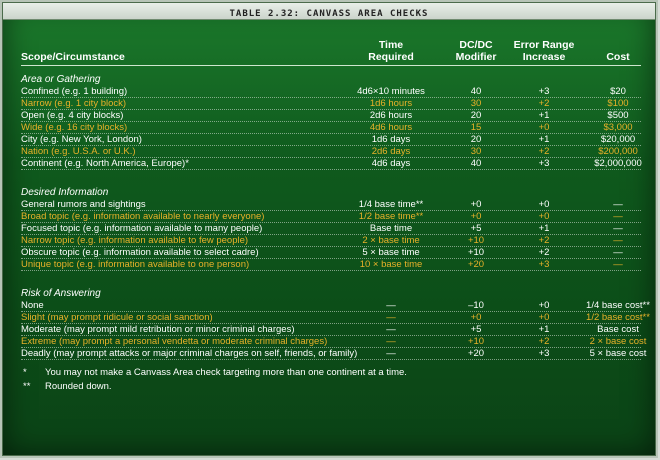 The image size is (660, 460). I want to click on section-title: Desired Information, so click(65, 192).